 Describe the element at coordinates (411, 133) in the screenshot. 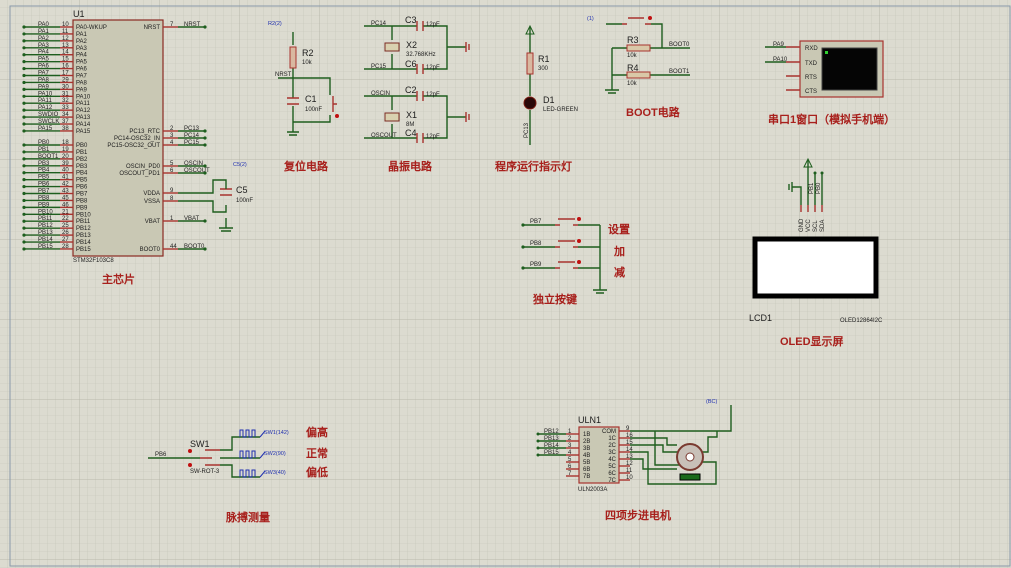

I see `c4-ref: C4` at that location.